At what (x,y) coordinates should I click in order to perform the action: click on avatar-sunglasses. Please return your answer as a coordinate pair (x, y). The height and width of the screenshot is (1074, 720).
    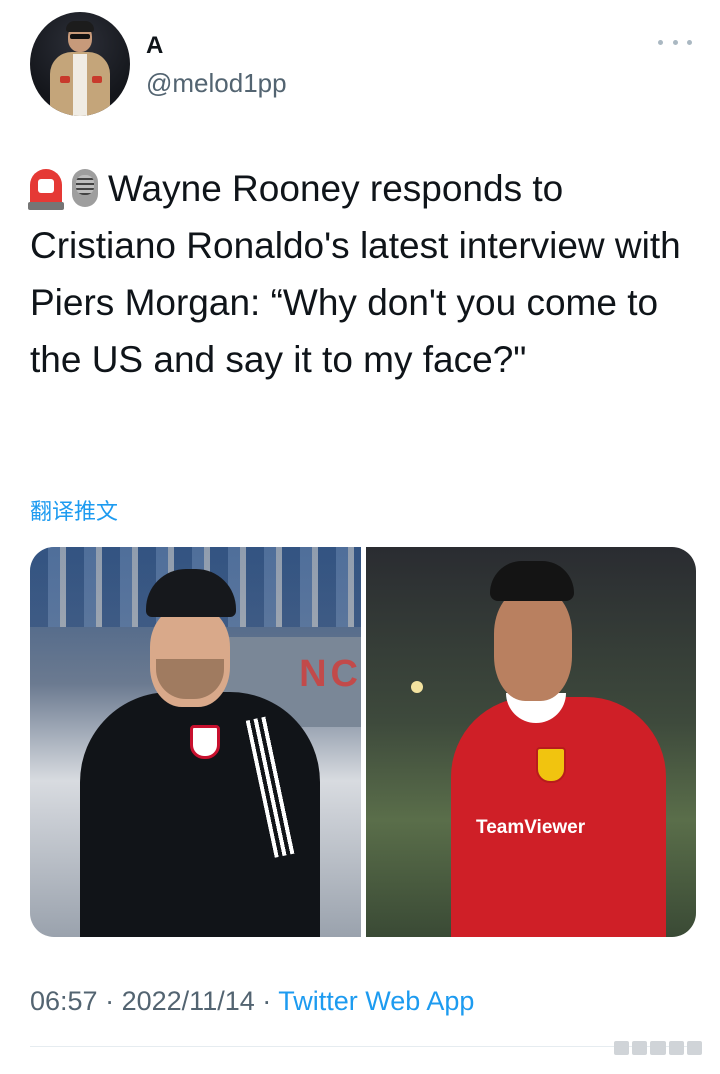
    Looking at the image, I should click on (80, 36).